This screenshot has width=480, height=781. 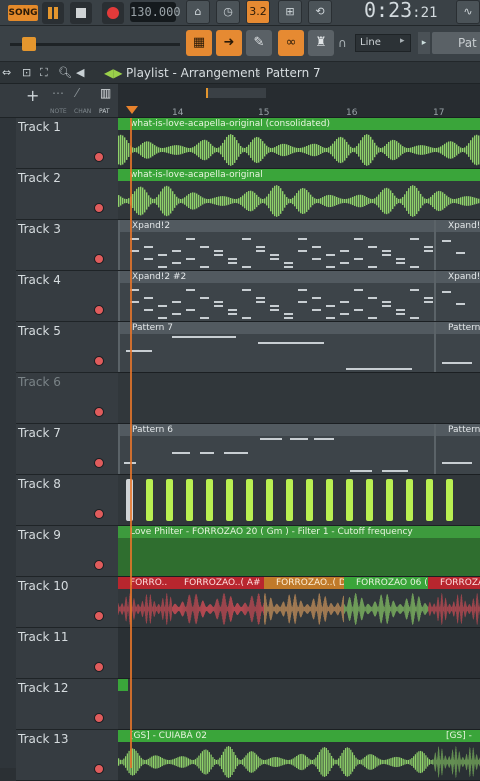 I want to click on brush-icon: ✎, so click(x=259, y=43).